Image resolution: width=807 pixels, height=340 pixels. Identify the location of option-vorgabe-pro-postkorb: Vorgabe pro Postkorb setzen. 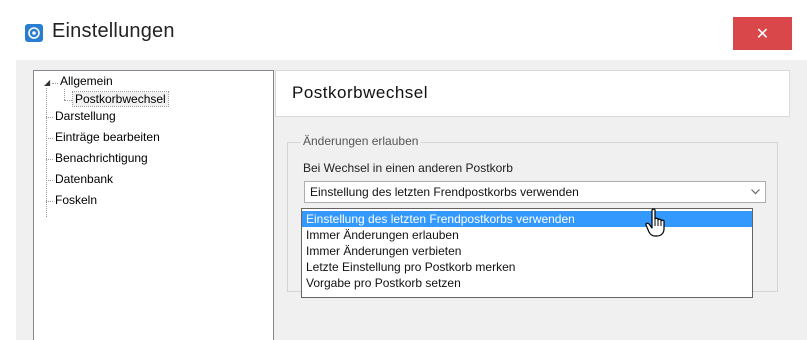
(527, 283).